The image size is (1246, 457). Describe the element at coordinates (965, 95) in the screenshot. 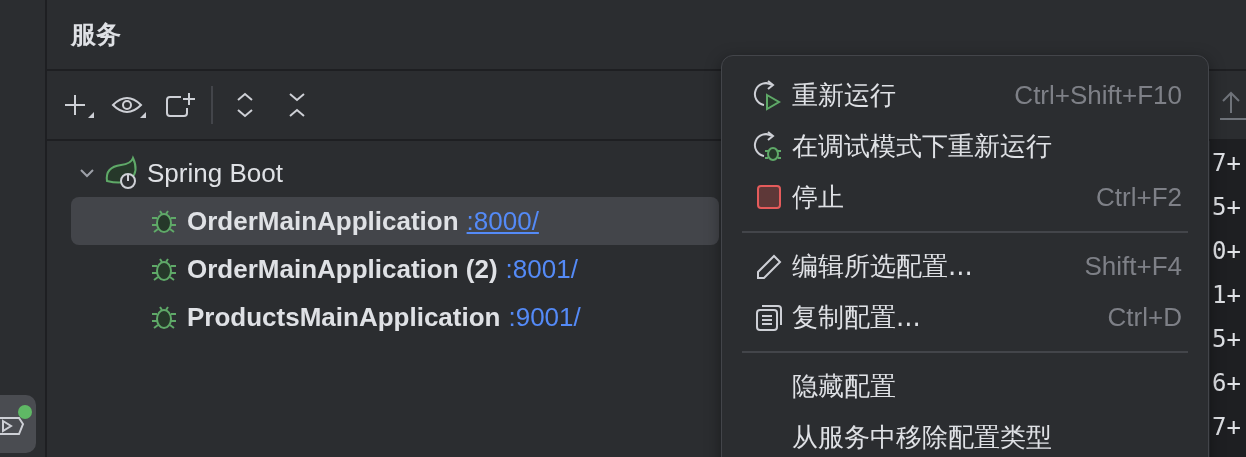

I see `menu-item: 重新运行 Ctrl+Shift+F10` at that location.